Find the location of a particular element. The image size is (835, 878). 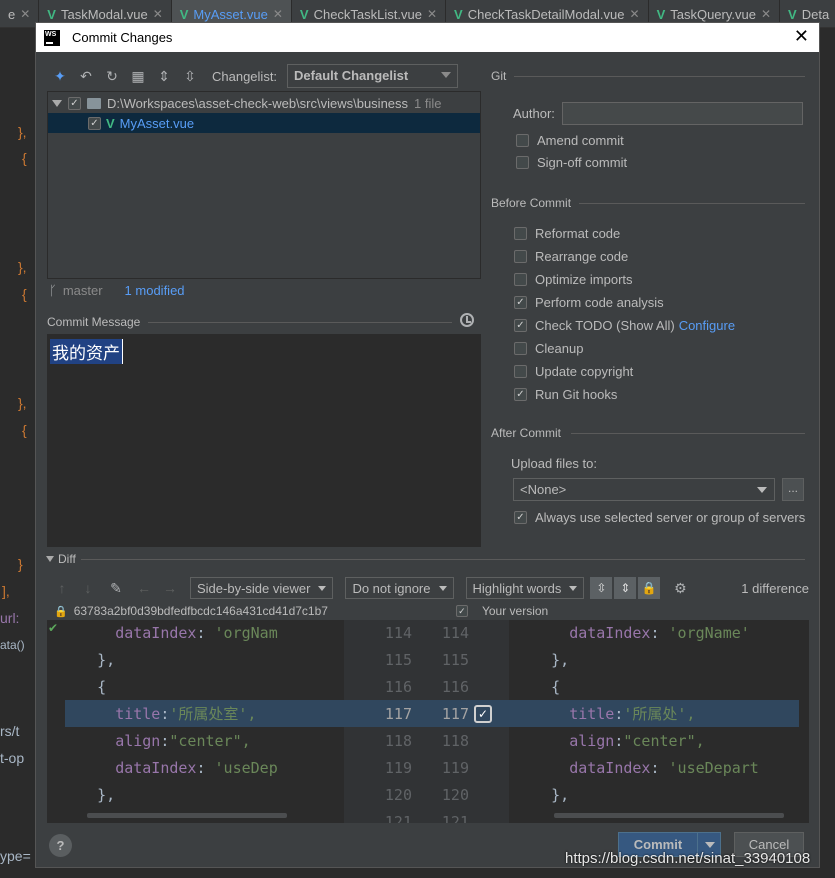

rearrange-code-option: Rearrange code is located at coordinates (571, 256).